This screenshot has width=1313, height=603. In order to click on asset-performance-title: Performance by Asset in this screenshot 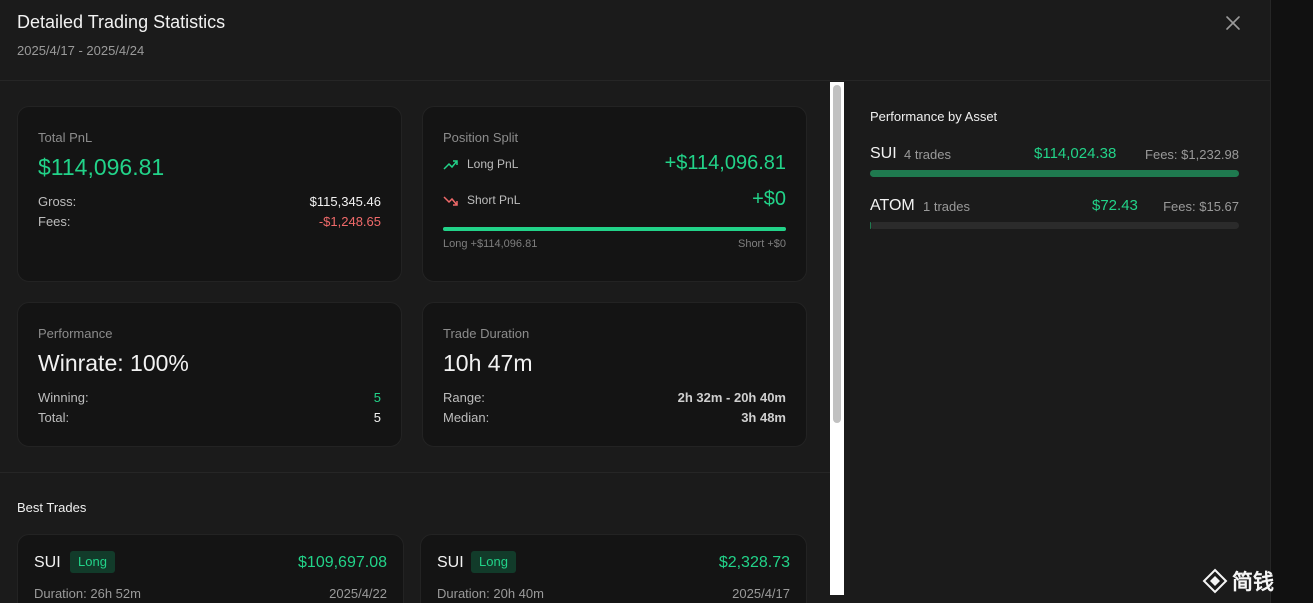, I will do `click(934, 116)`.